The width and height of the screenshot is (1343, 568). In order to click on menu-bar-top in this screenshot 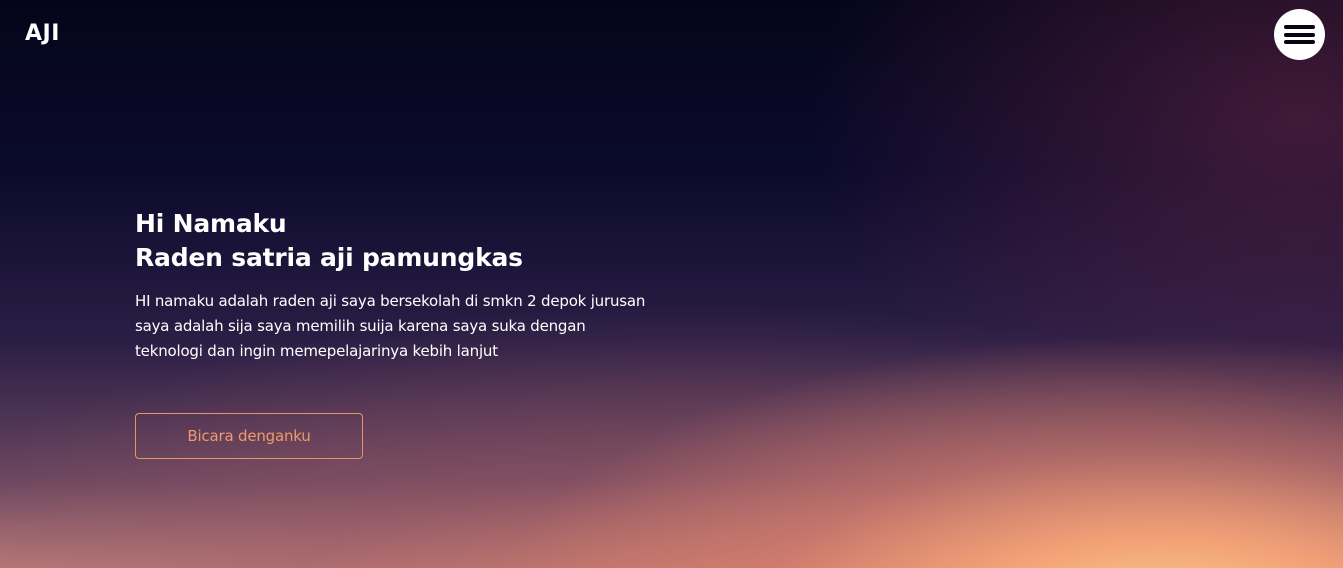, I will do `click(1299, 27)`.